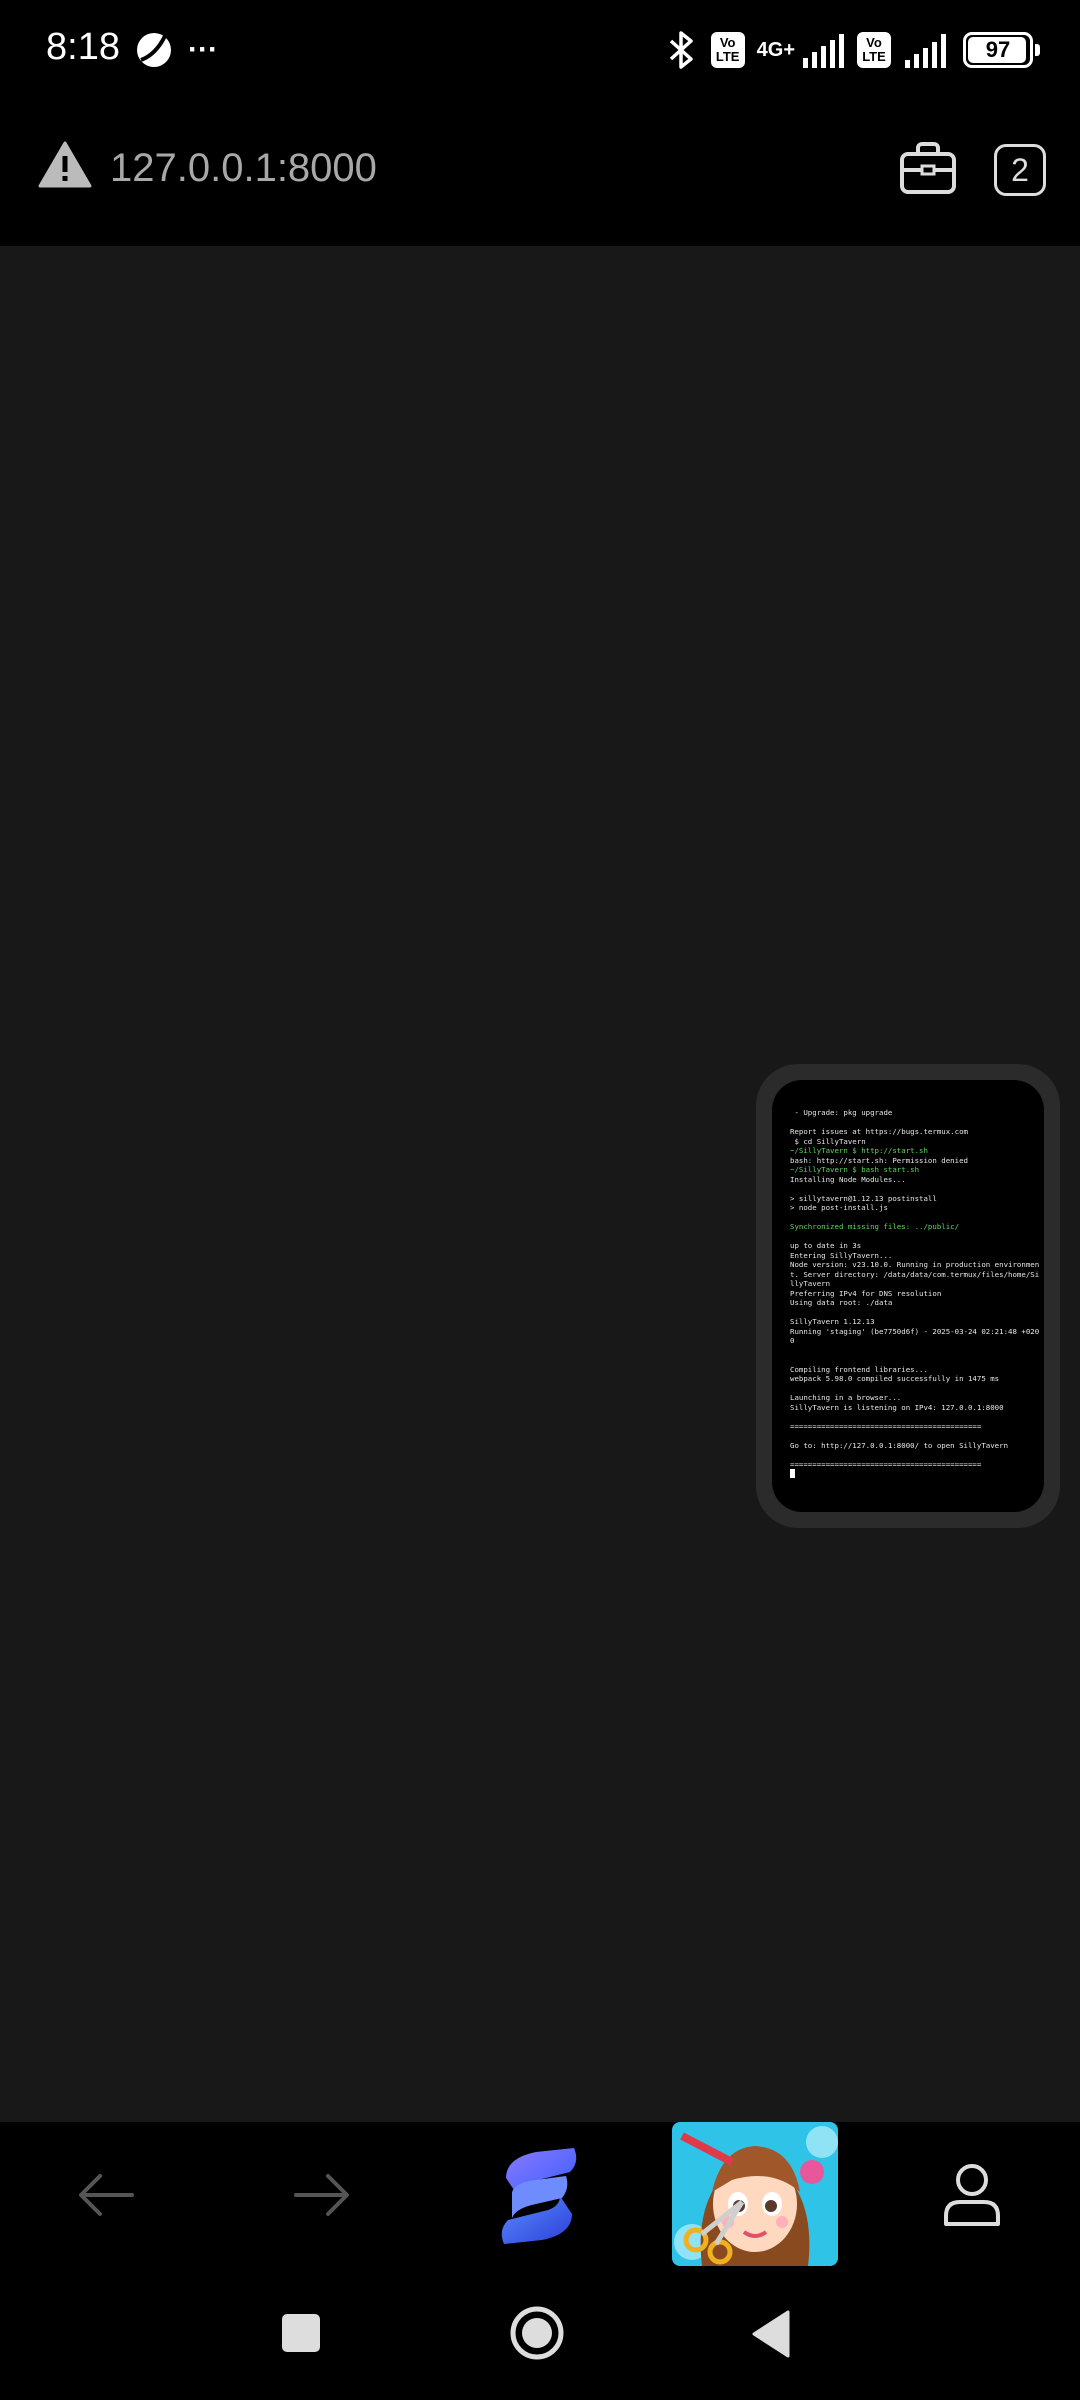 The image size is (1080, 2400). Describe the element at coordinates (839, 1207) in the screenshot. I see `terminal-line: > node post-install.js` at that location.